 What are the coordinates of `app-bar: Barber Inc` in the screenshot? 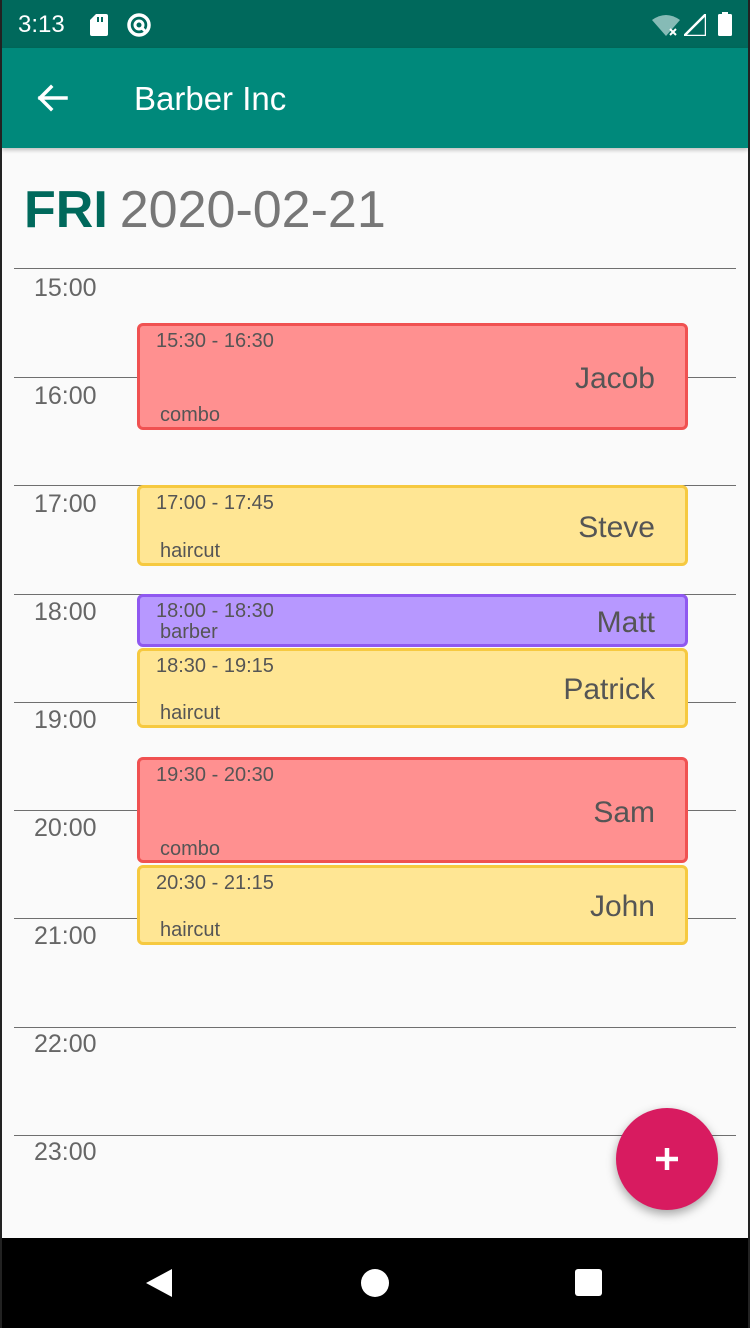 It's located at (375, 98).